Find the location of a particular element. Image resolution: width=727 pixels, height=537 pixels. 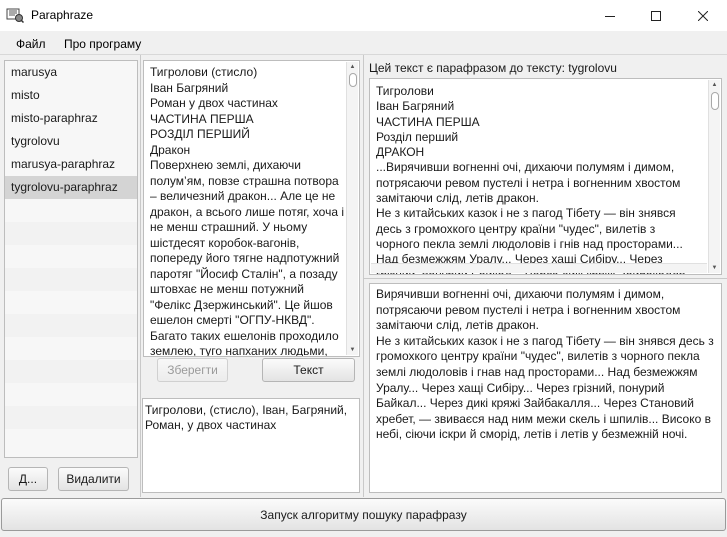

close-button is located at coordinates (703, 15).